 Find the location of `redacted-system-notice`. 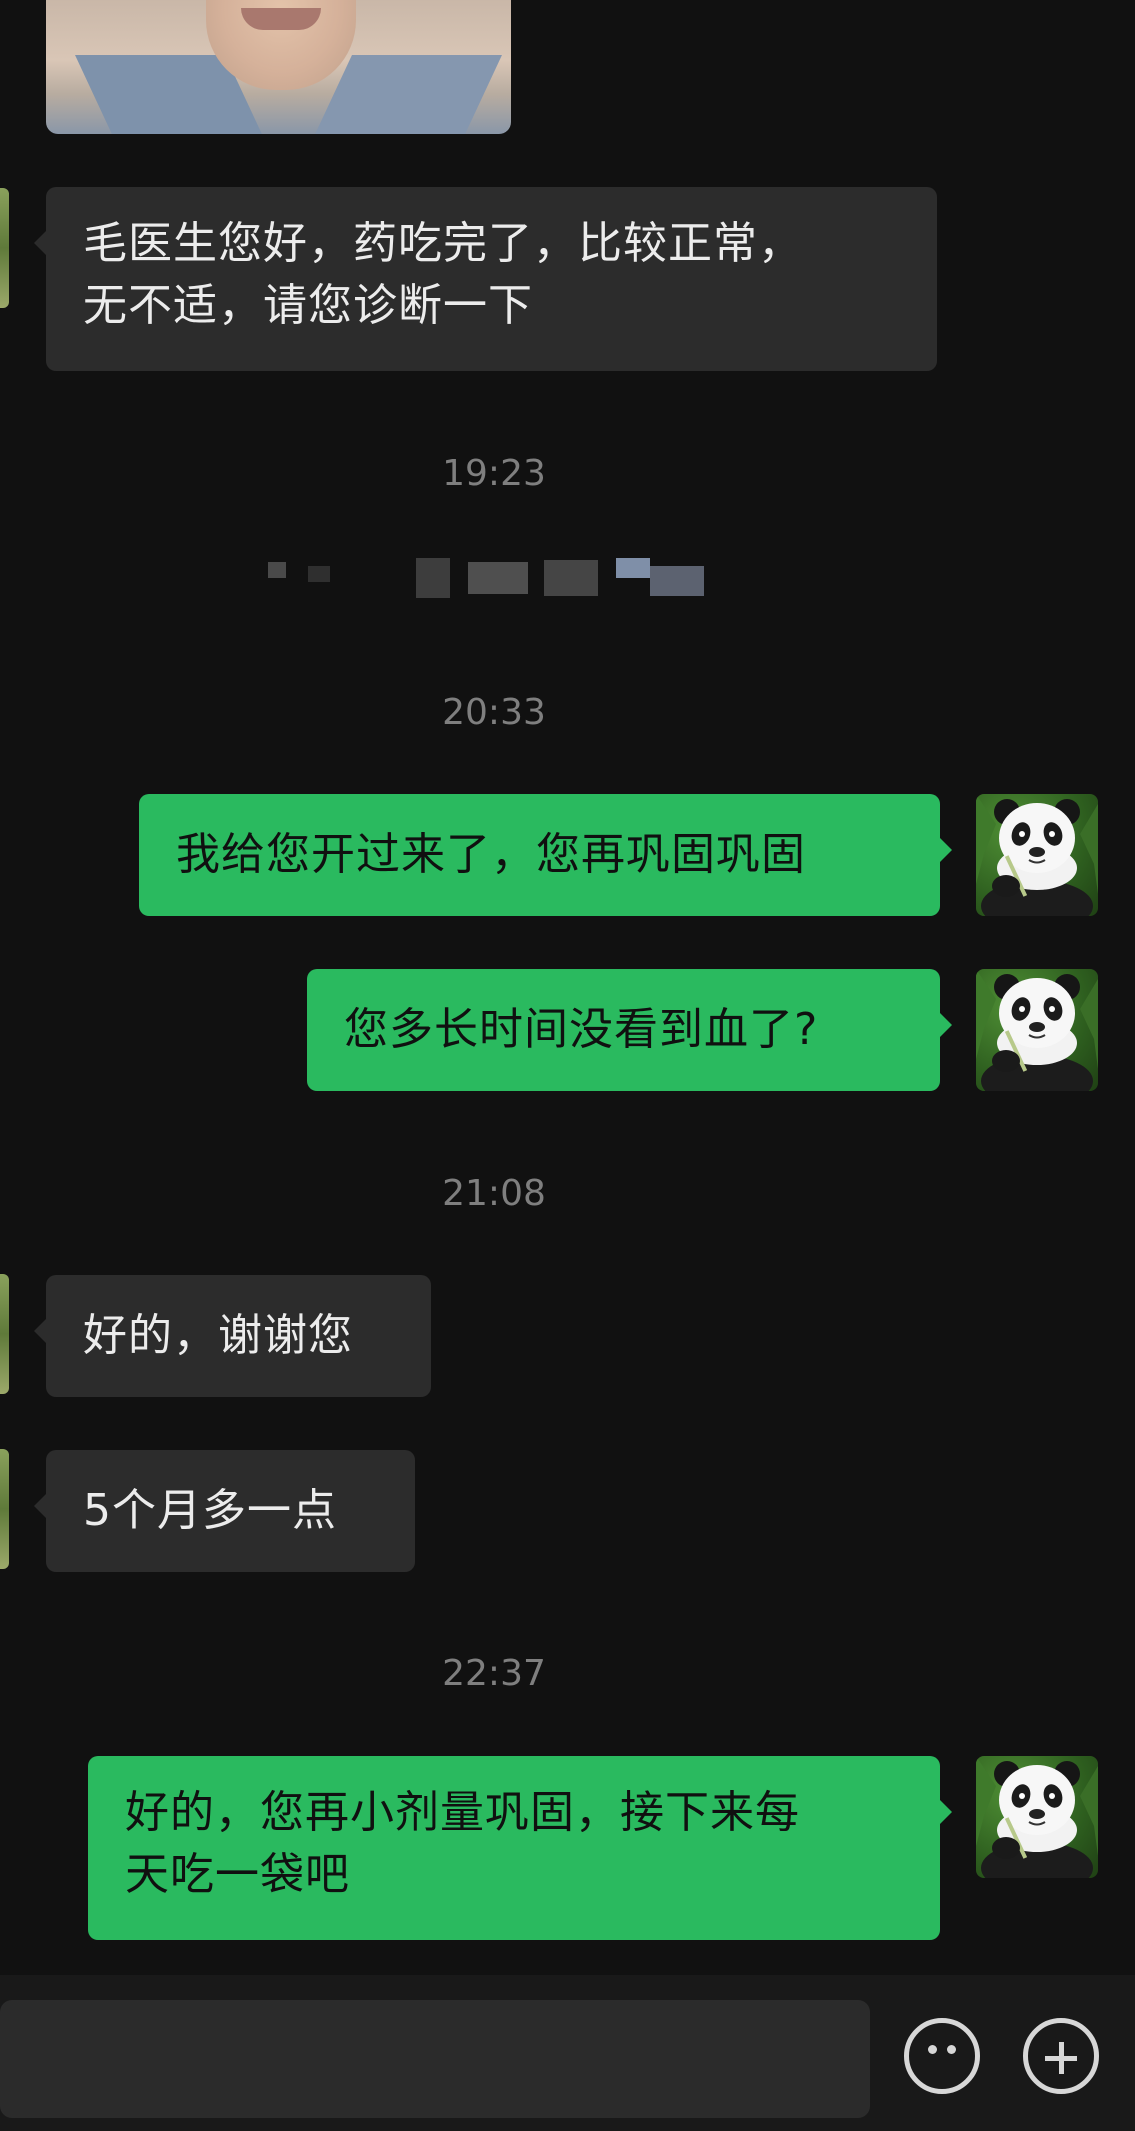

redacted-system-notice is located at coordinates (493, 578).